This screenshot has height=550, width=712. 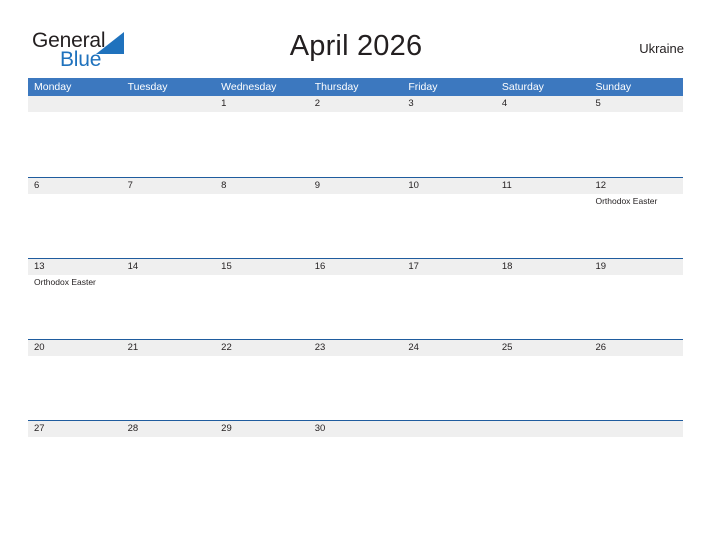 What do you see at coordinates (449, 348) in the screenshot?
I see `day-number: 24` at bounding box center [449, 348].